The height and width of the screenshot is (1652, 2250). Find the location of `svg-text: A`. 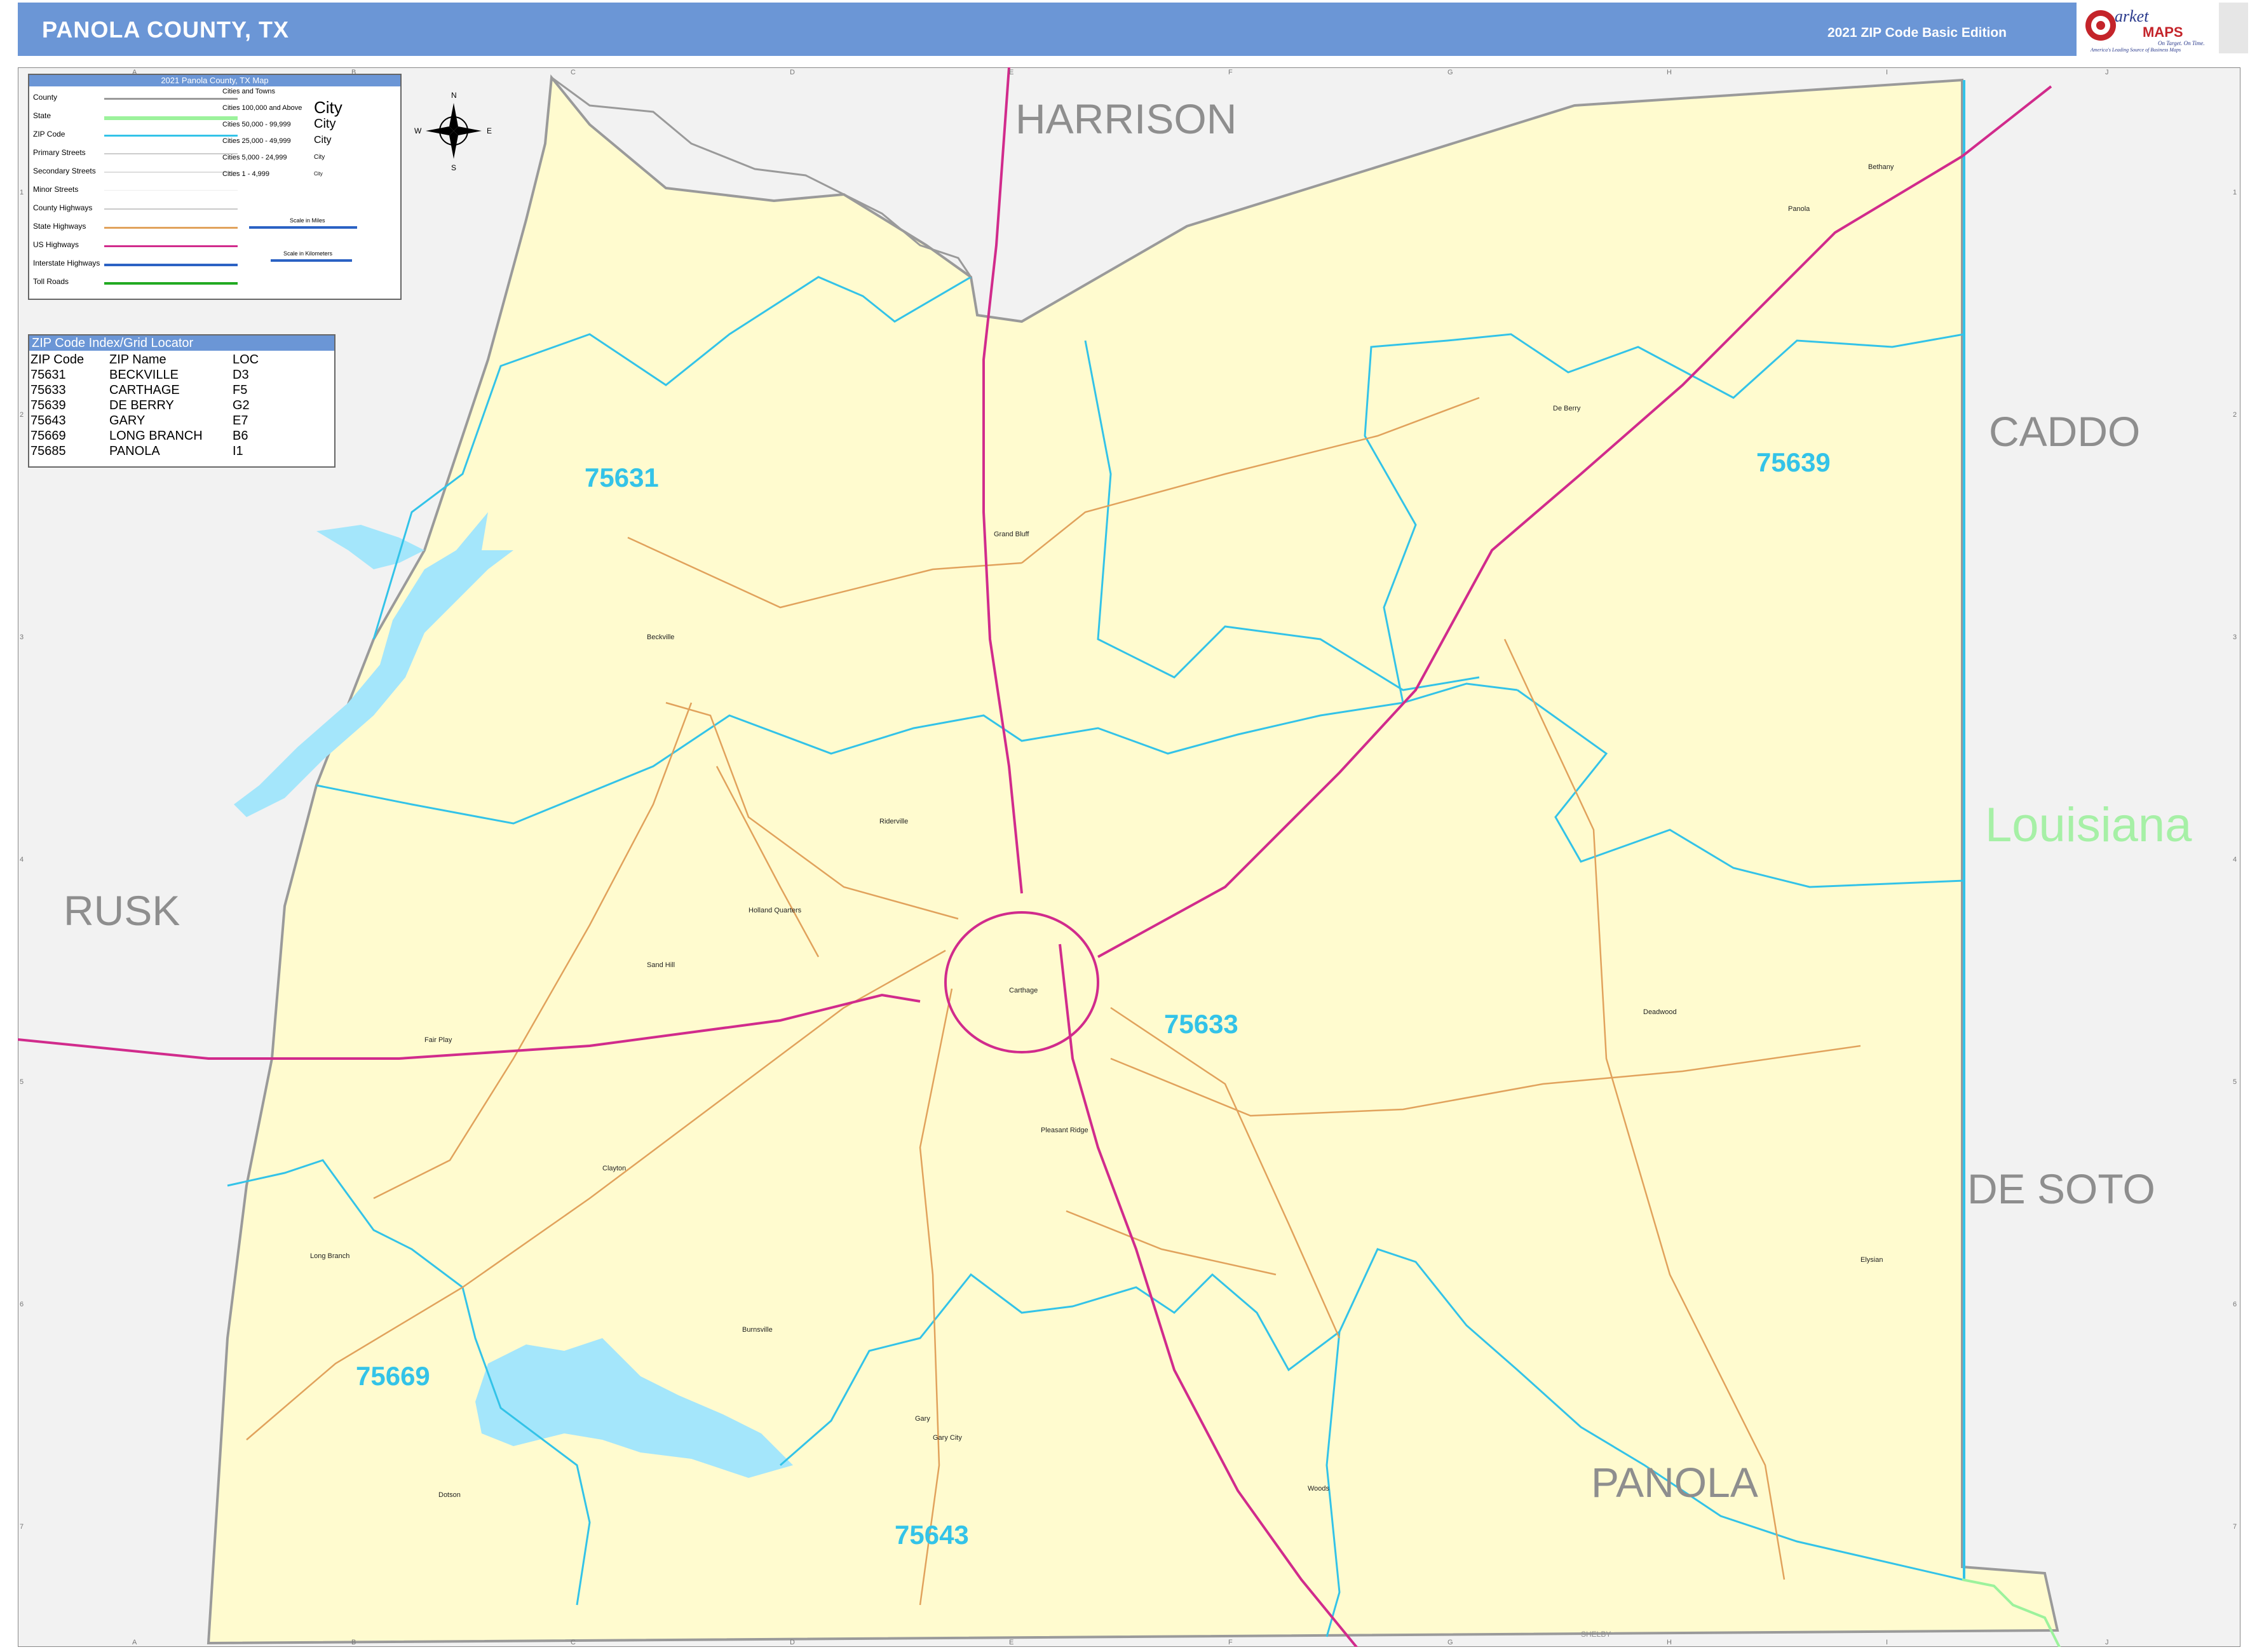

svg-text: A is located at coordinates (134, 1642).